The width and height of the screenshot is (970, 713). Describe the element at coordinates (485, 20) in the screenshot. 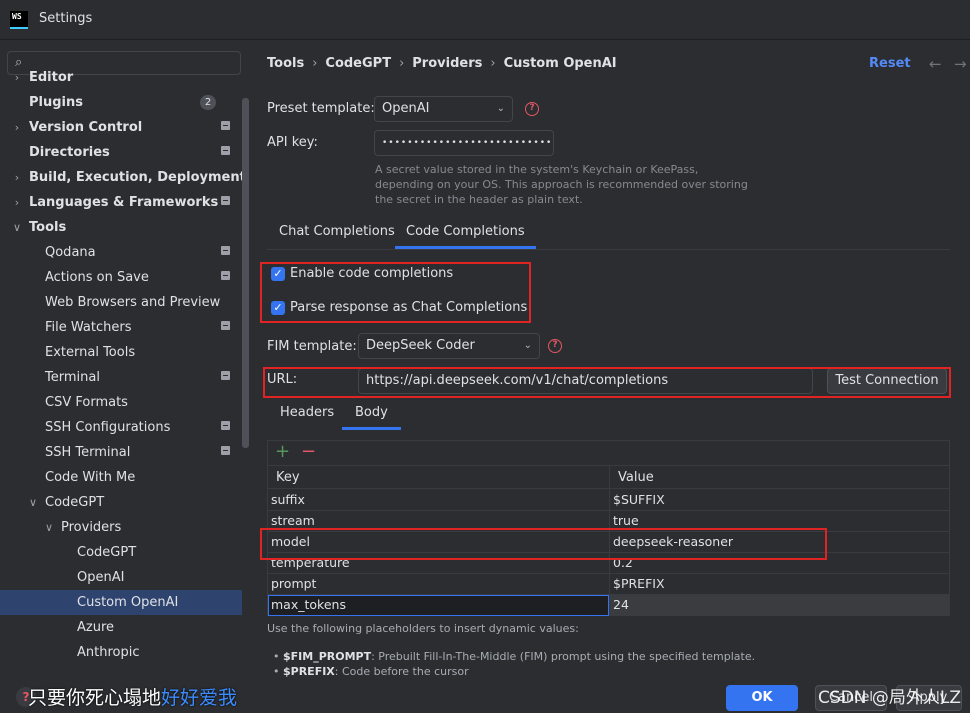

I see `title-bar: WS Settings` at that location.